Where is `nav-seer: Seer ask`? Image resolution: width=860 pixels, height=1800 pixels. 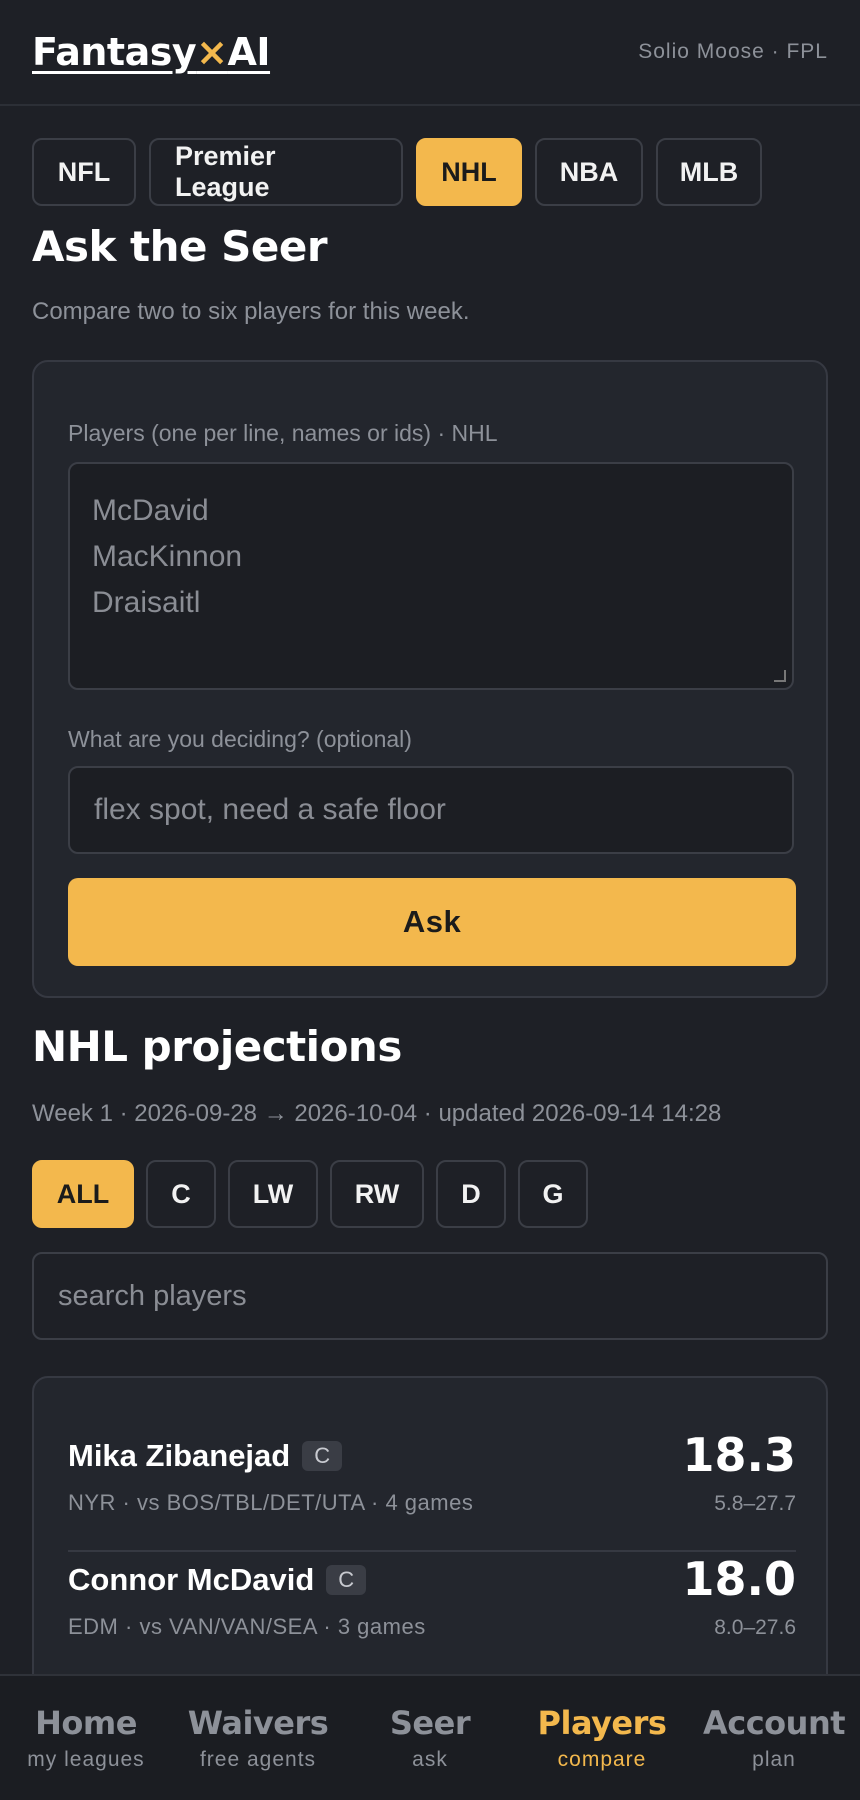
nav-seer: Seer ask is located at coordinates (430, 1738).